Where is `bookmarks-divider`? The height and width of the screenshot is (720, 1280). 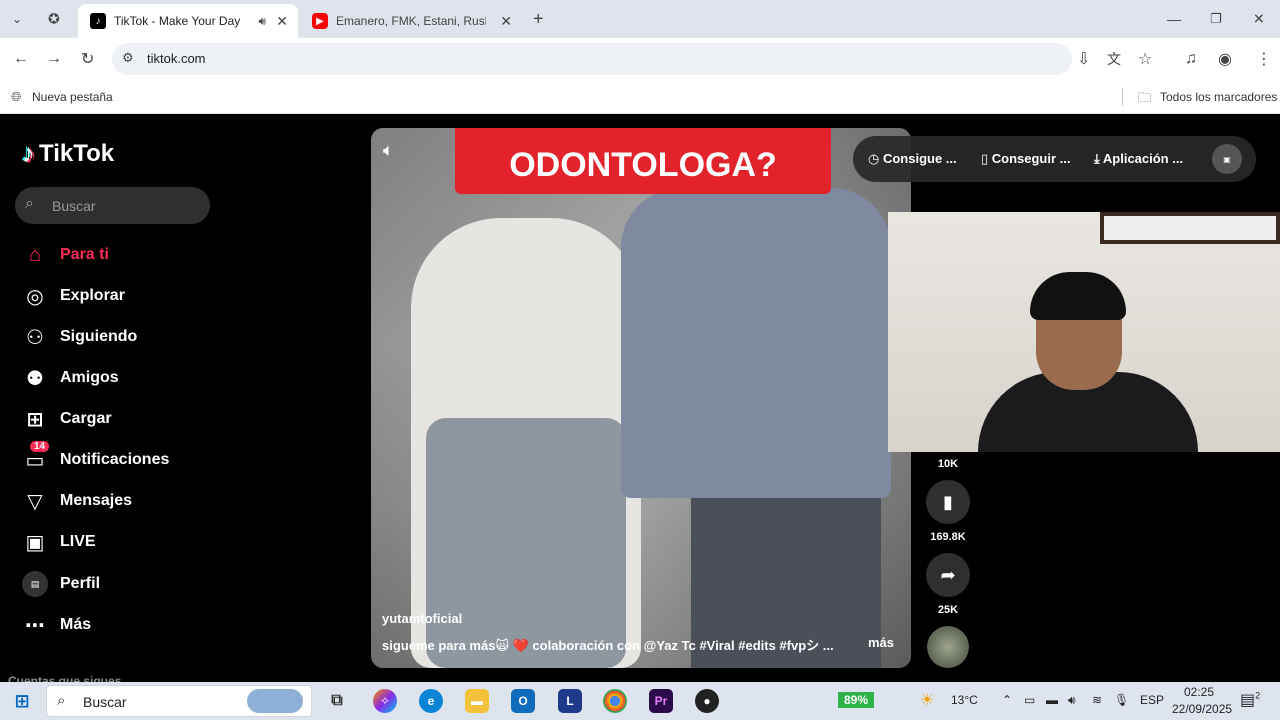 bookmarks-divider is located at coordinates (1122, 97).